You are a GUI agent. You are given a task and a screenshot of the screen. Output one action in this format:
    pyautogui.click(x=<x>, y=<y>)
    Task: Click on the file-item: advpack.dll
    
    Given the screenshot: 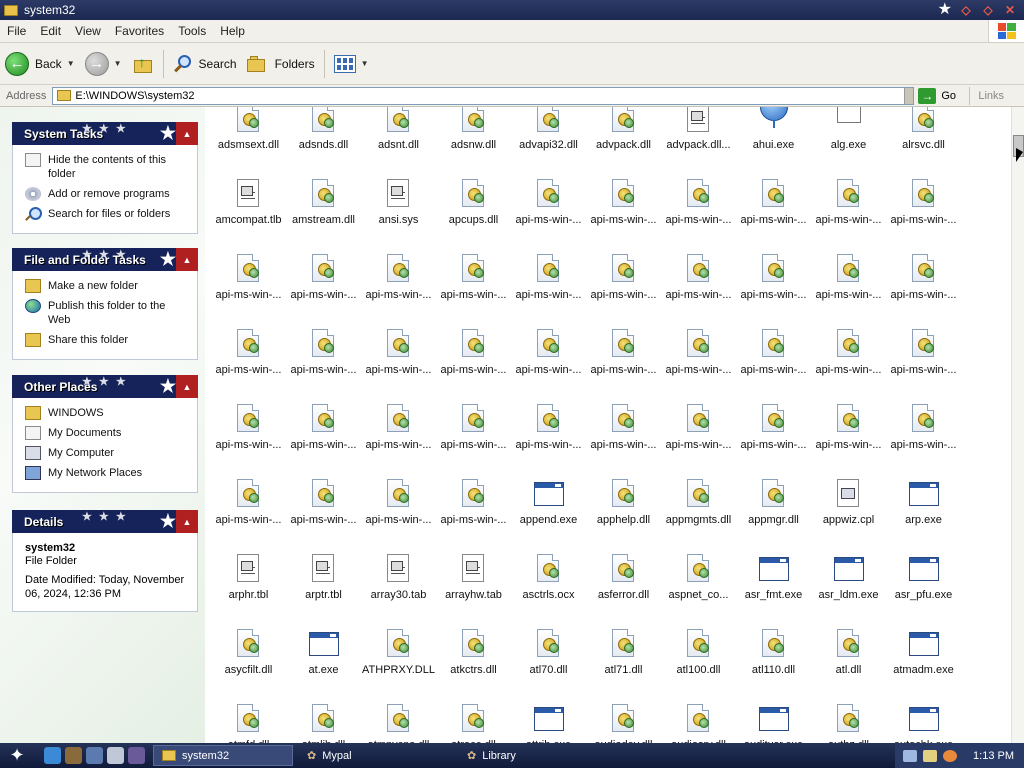 What is the action you would take?
    pyautogui.click(x=623, y=139)
    